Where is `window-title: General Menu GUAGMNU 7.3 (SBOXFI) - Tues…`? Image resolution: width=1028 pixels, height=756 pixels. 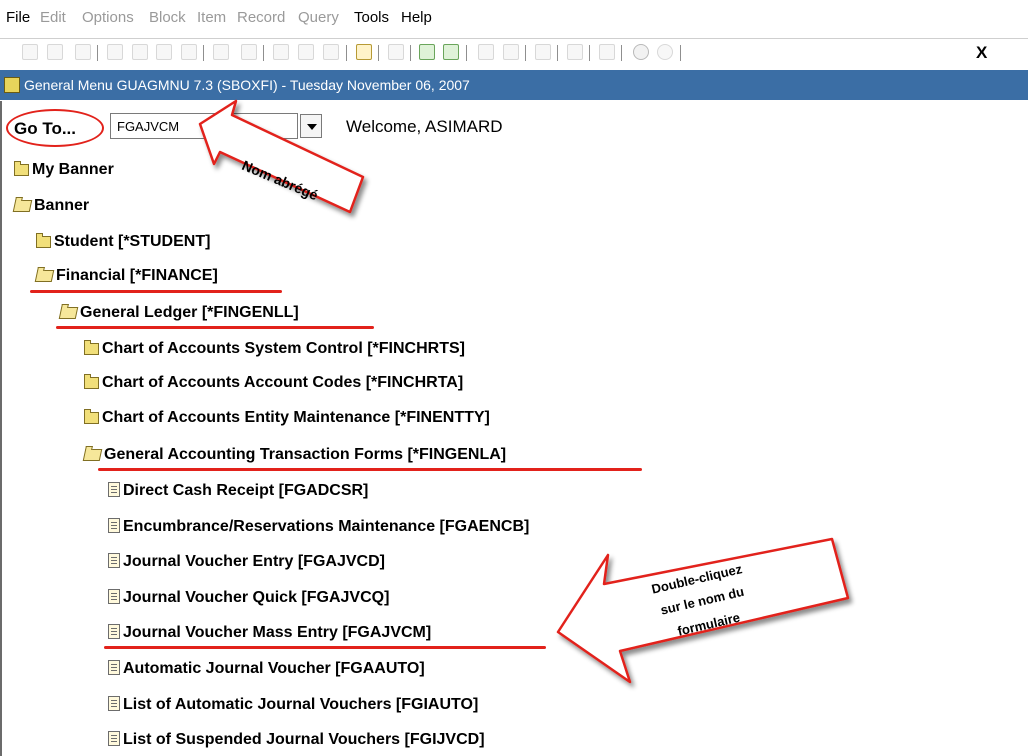
window-title: General Menu GUAGMNU 7.3 (SBOXFI) - Tues… is located at coordinates (247, 85).